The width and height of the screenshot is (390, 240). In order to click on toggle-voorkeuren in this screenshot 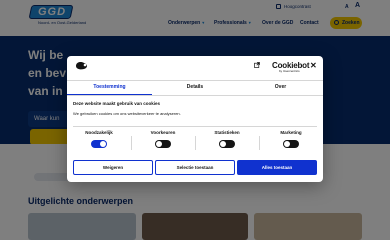, I will do `click(163, 144)`.